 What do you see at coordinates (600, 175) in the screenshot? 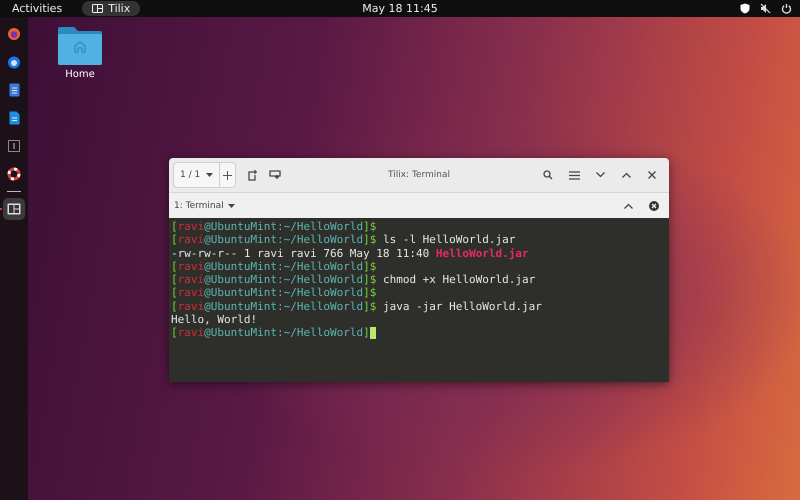
I see `chevron-down-icon` at bounding box center [600, 175].